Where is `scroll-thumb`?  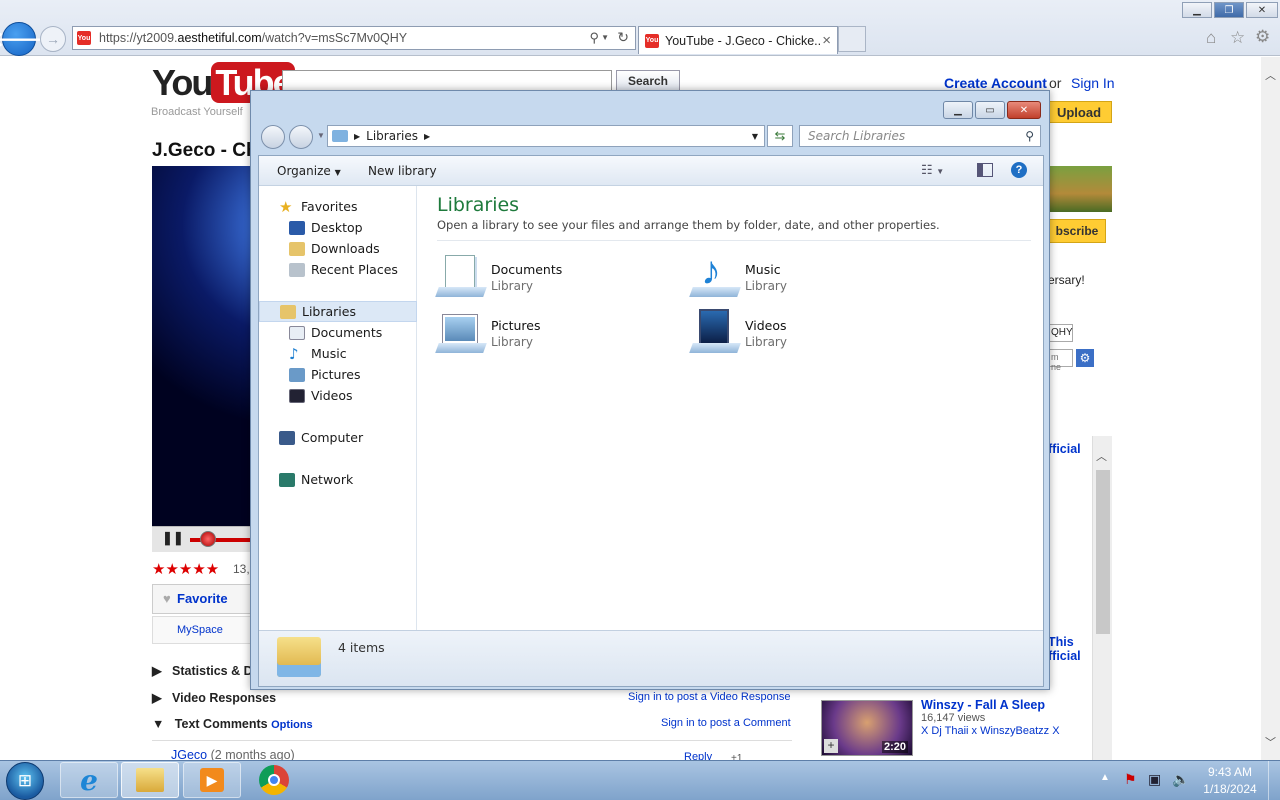
scroll-thumb is located at coordinates (1103, 552).